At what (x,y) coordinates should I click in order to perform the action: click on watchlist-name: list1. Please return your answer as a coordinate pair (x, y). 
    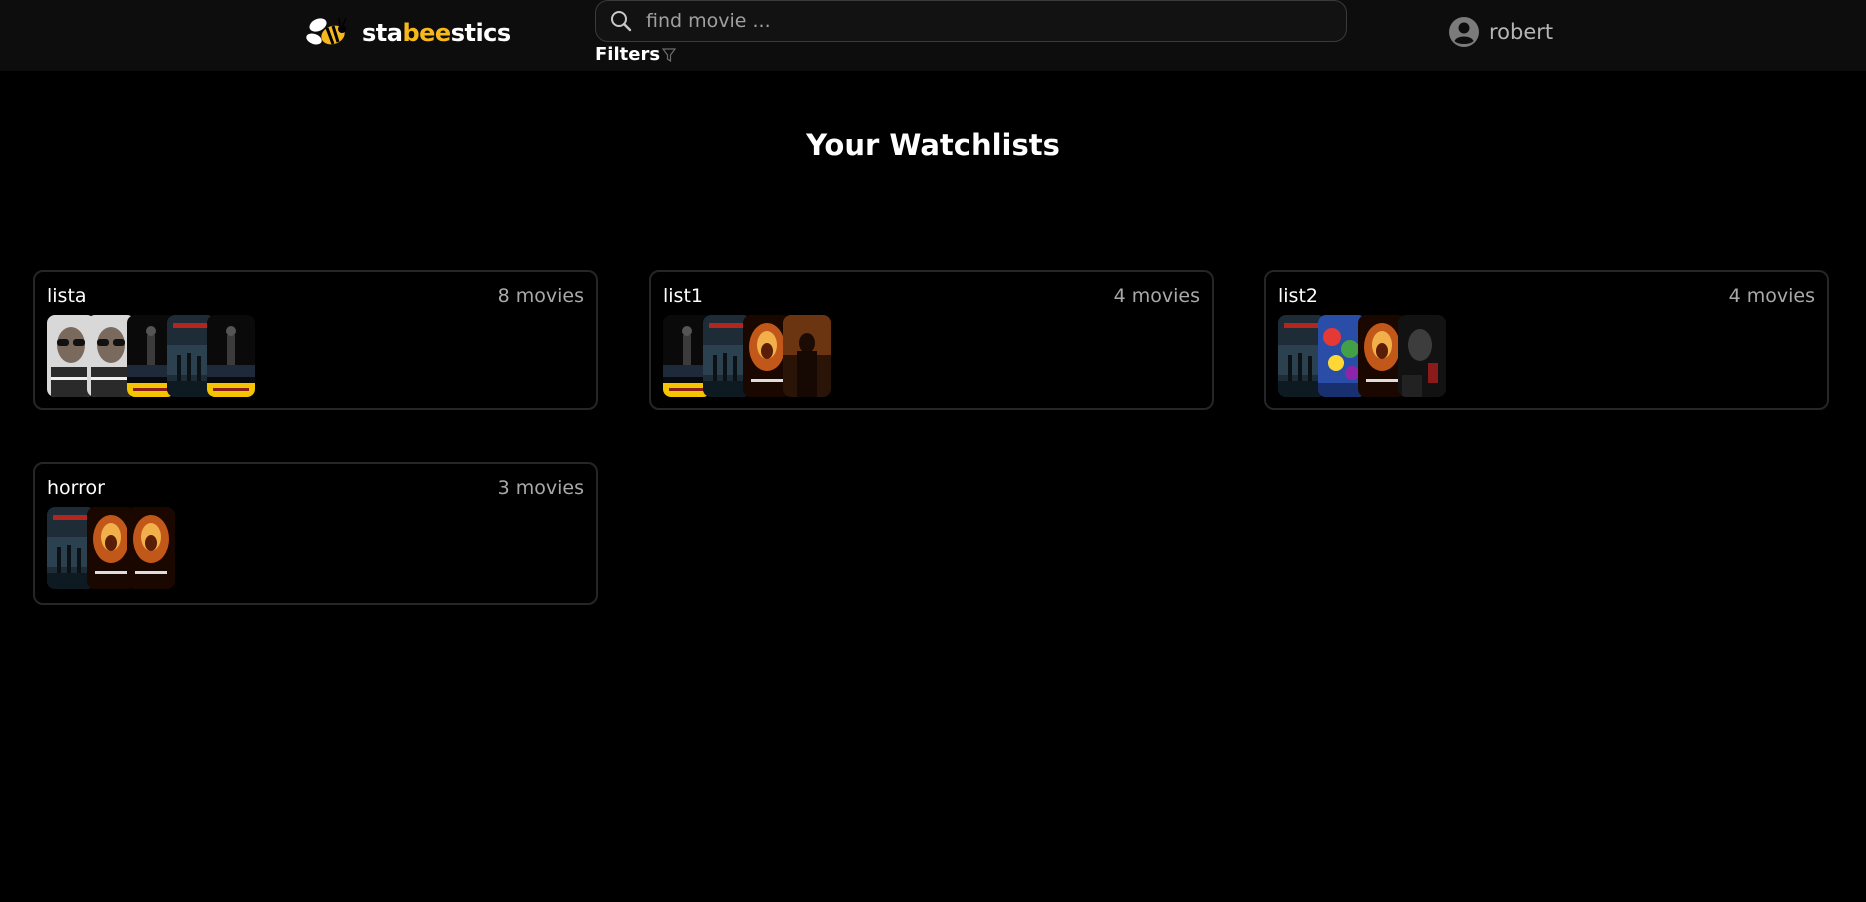
    Looking at the image, I should click on (683, 296).